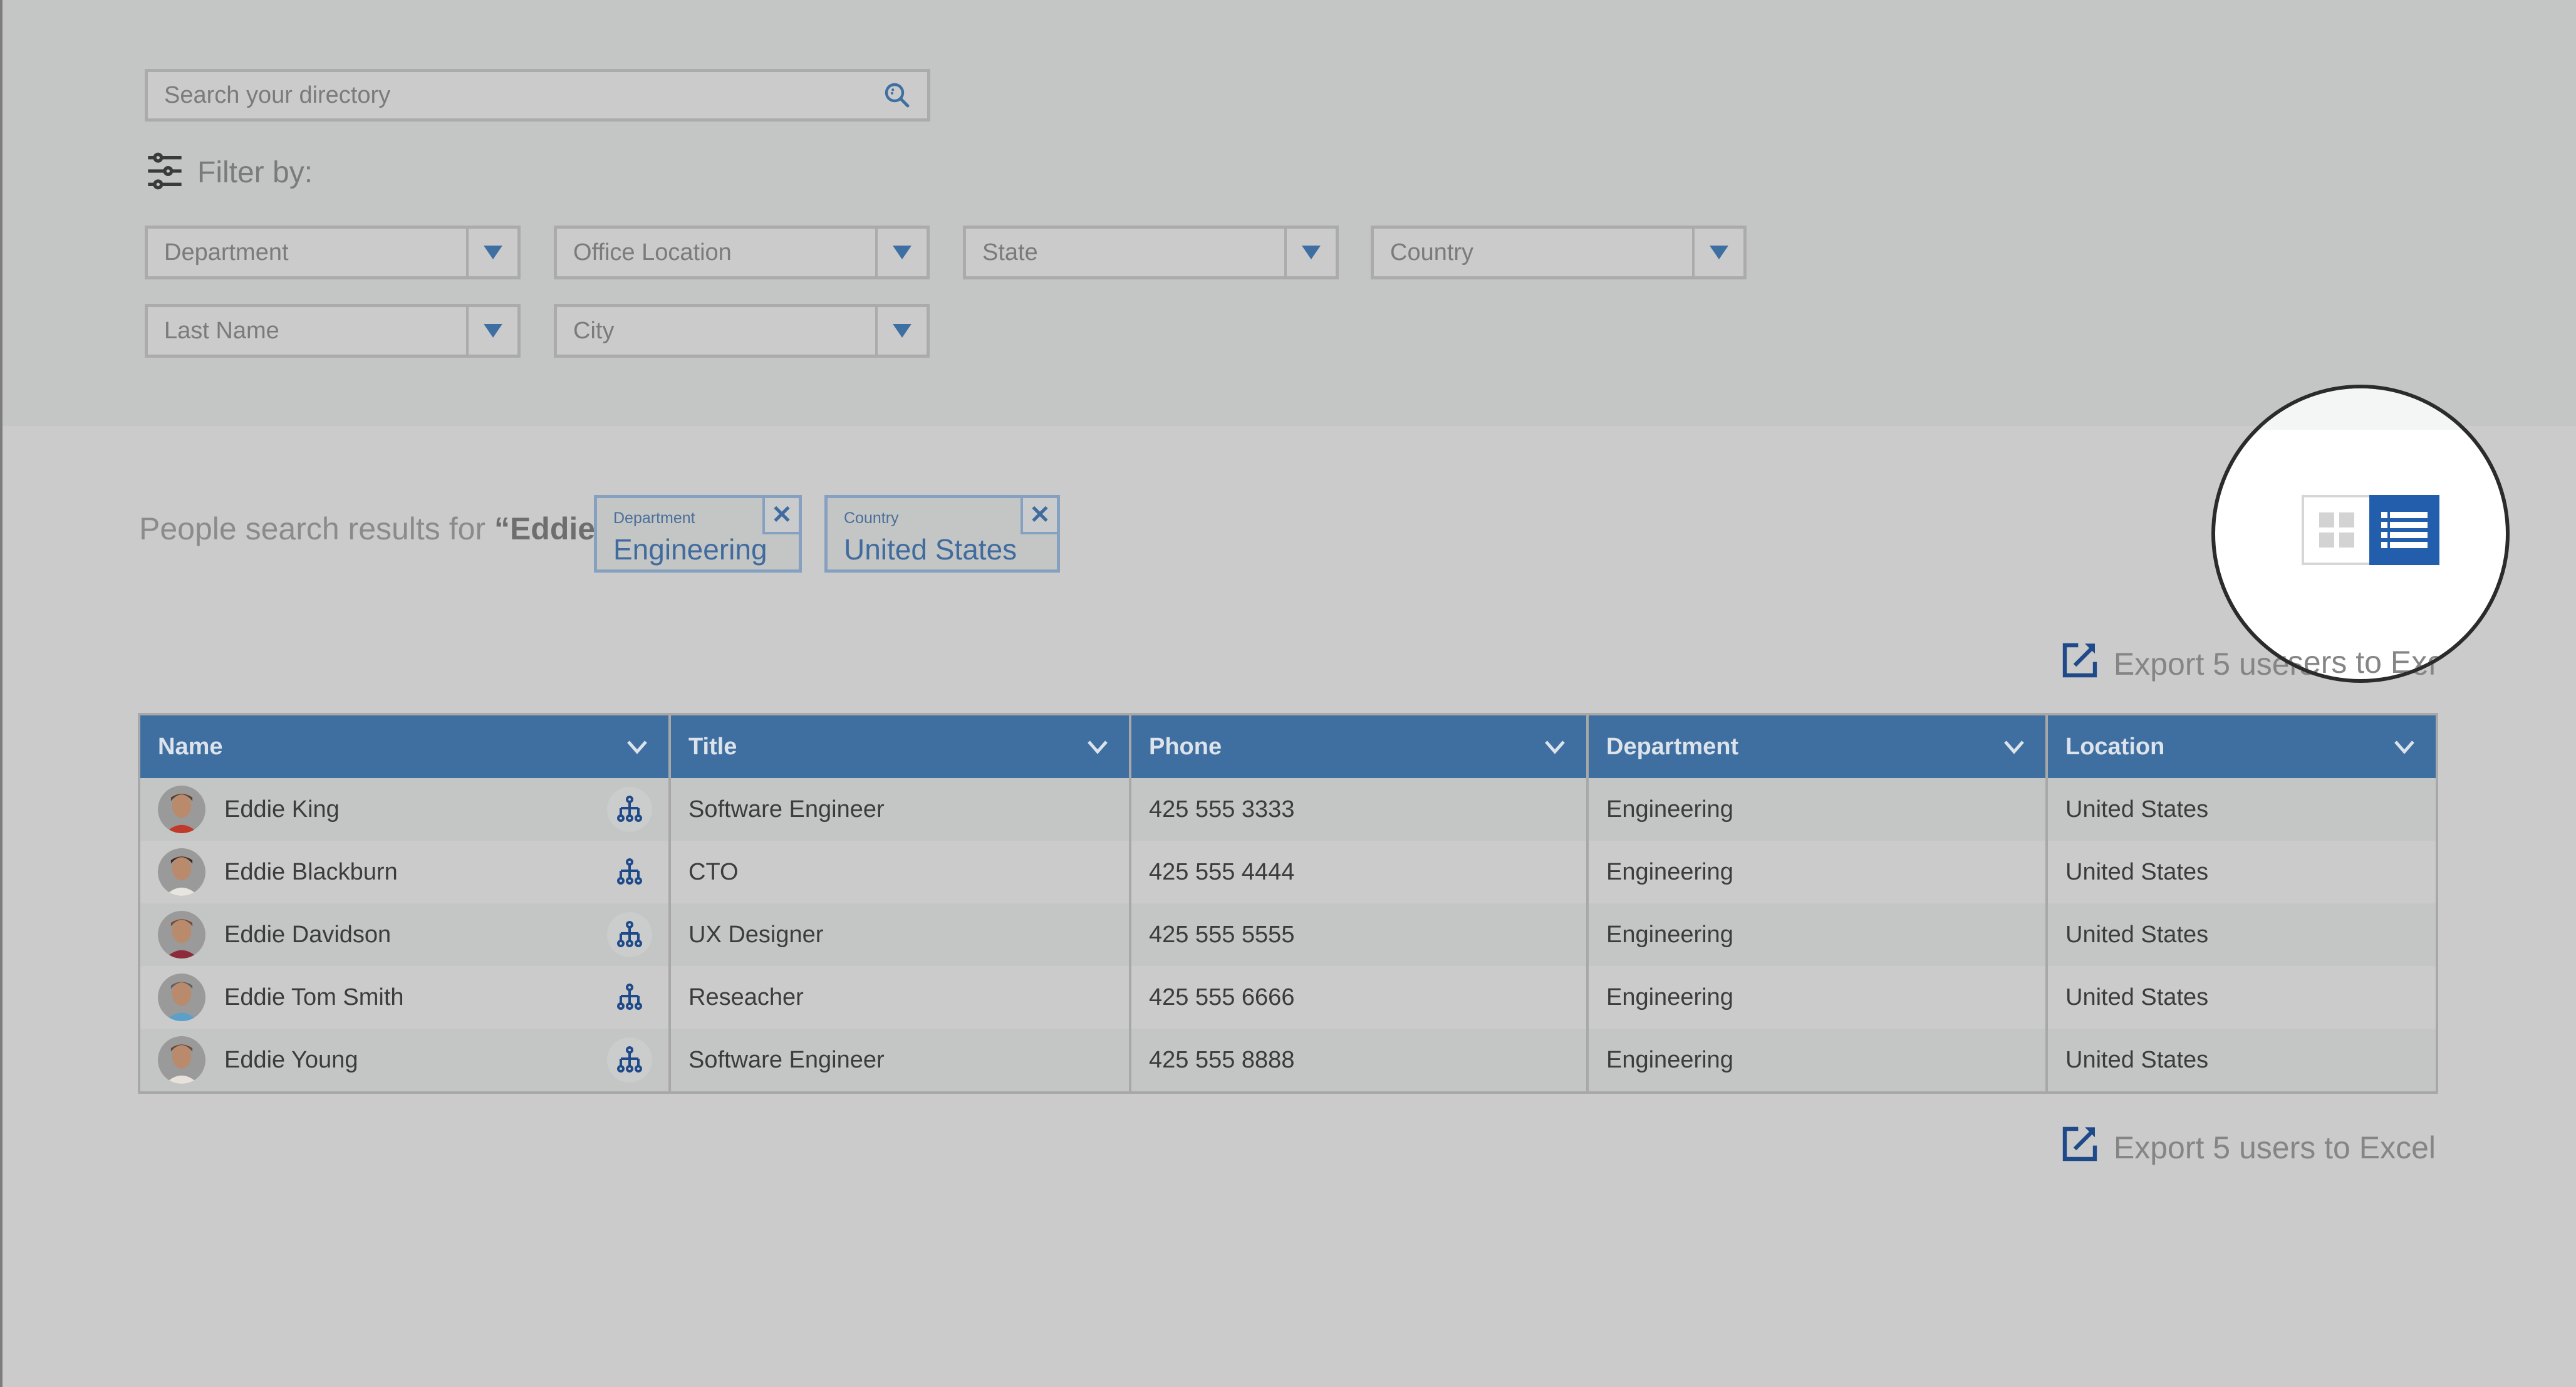  What do you see at coordinates (405, 997) in the screenshot?
I see `name-cell: Eddie Tom Smith` at bounding box center [405, 997].